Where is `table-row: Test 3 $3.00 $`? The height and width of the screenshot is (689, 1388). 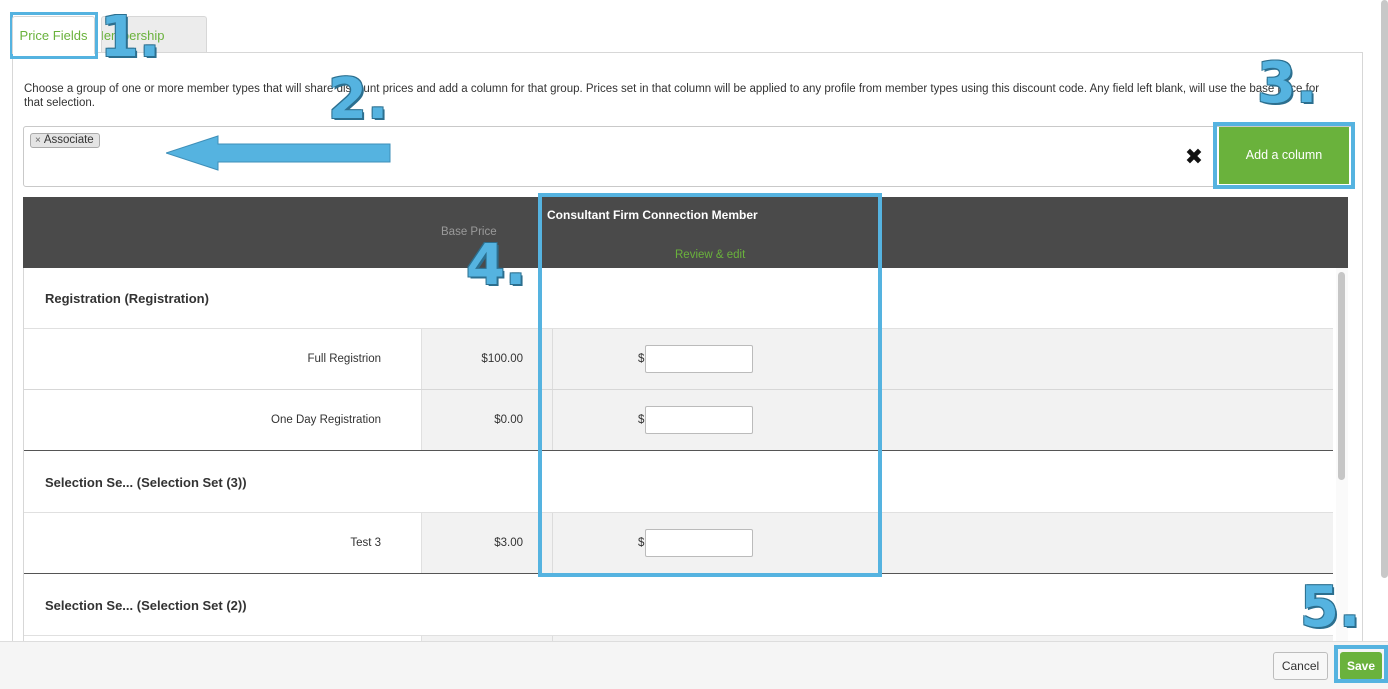 table-row: Test 3 $3.00 $ is located at coordinates (678, 543).